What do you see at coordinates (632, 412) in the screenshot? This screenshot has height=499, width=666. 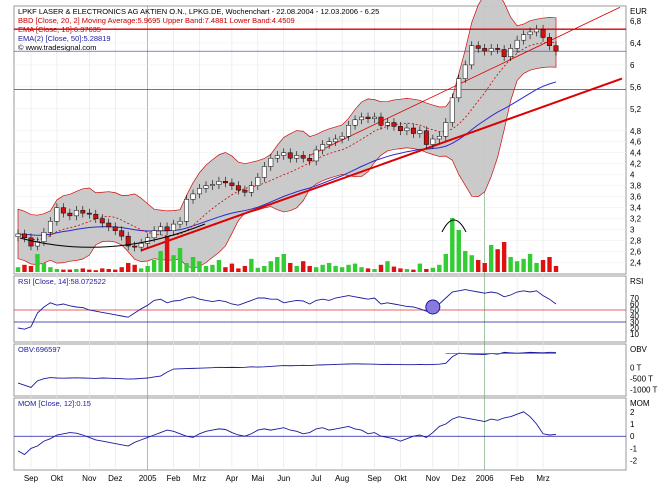 I see `panel-tick-label: 2` at bounding box center [632, 412].